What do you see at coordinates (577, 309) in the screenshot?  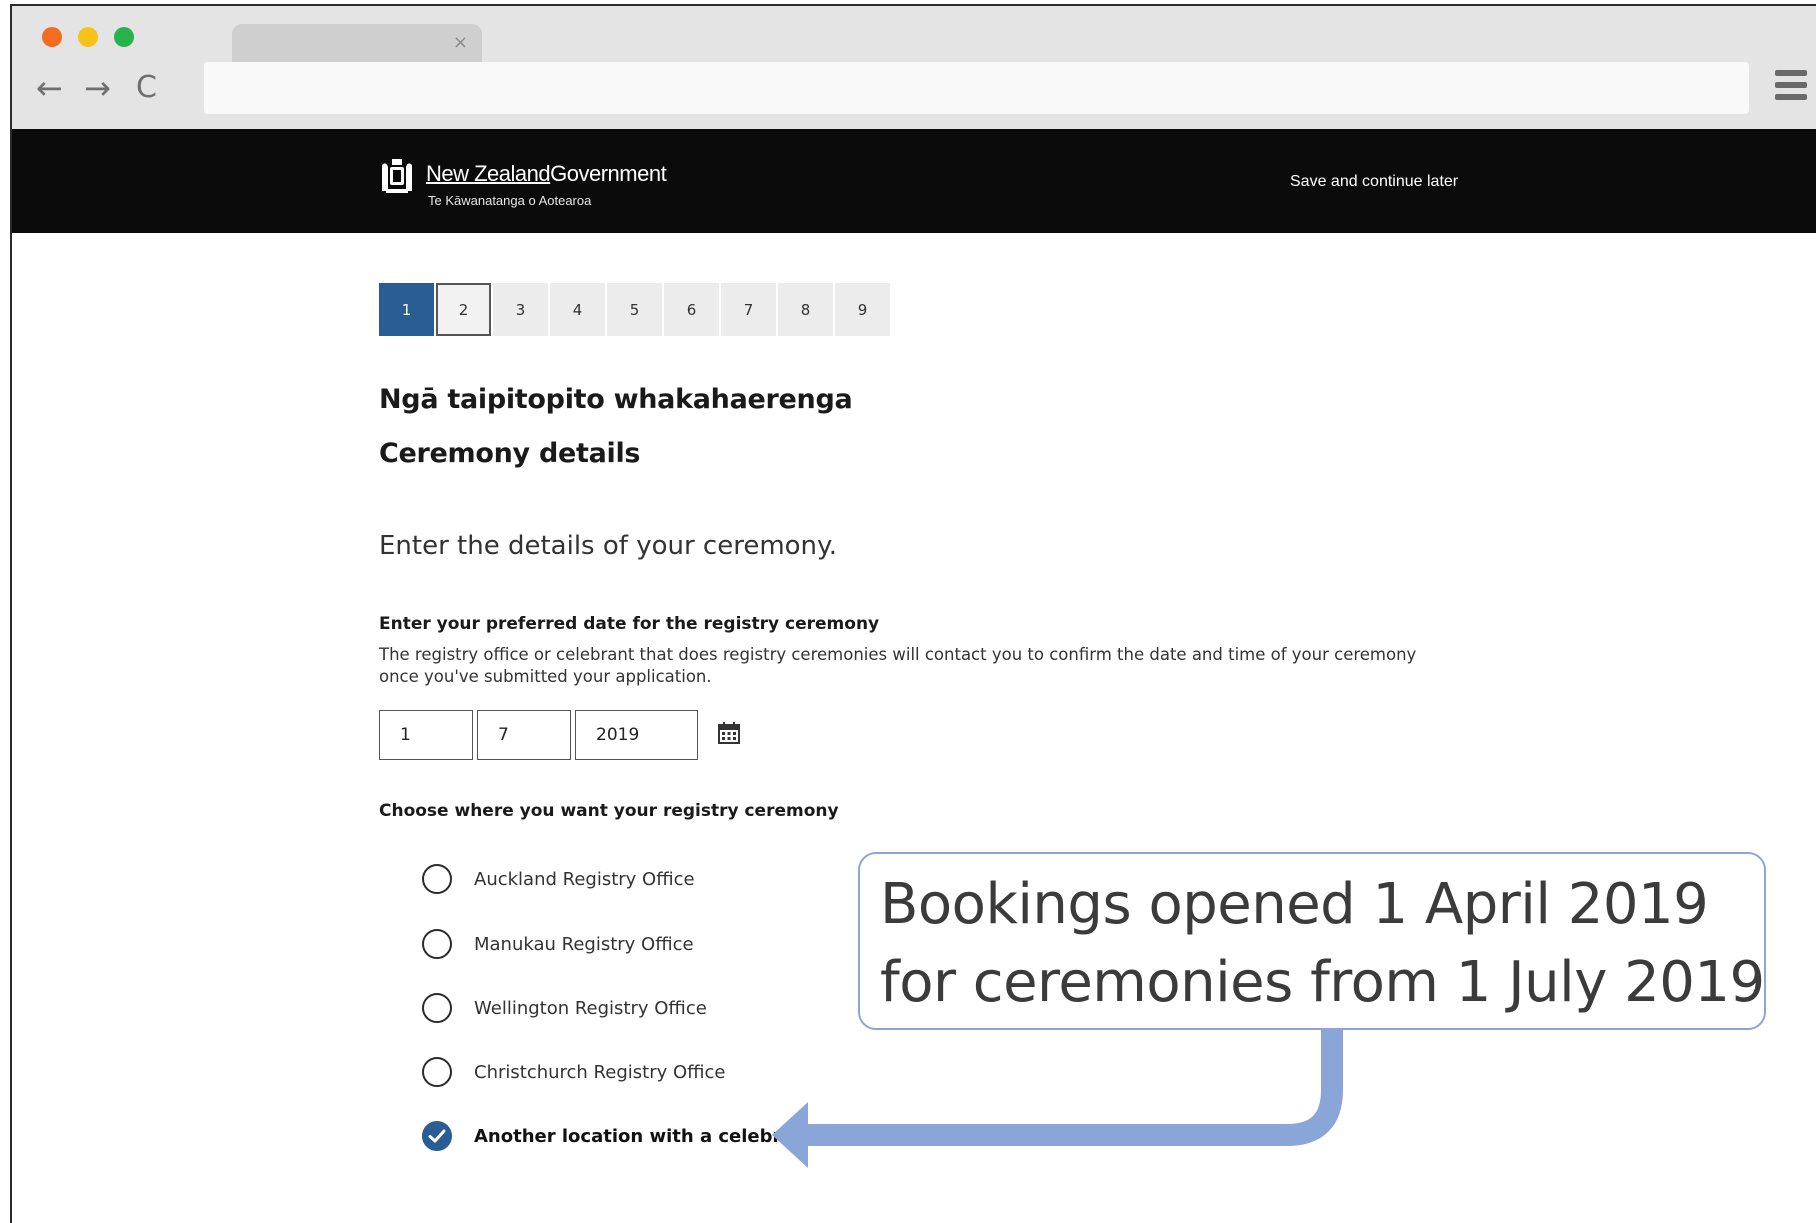 I see `step-4: 4` at bounding box center [577, 309].